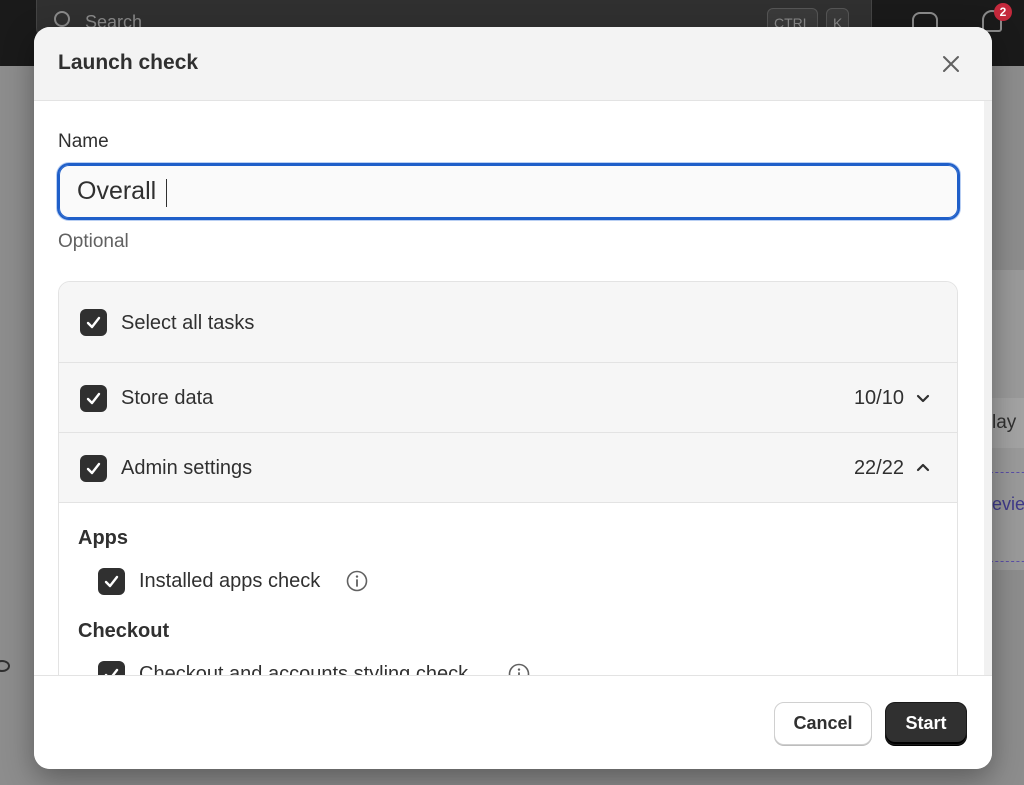 This screenshot has height=785, width=1024. Describe the element at coordinates (1004, 422) in the screenshot. I see `background-day-text: lay` at that location.